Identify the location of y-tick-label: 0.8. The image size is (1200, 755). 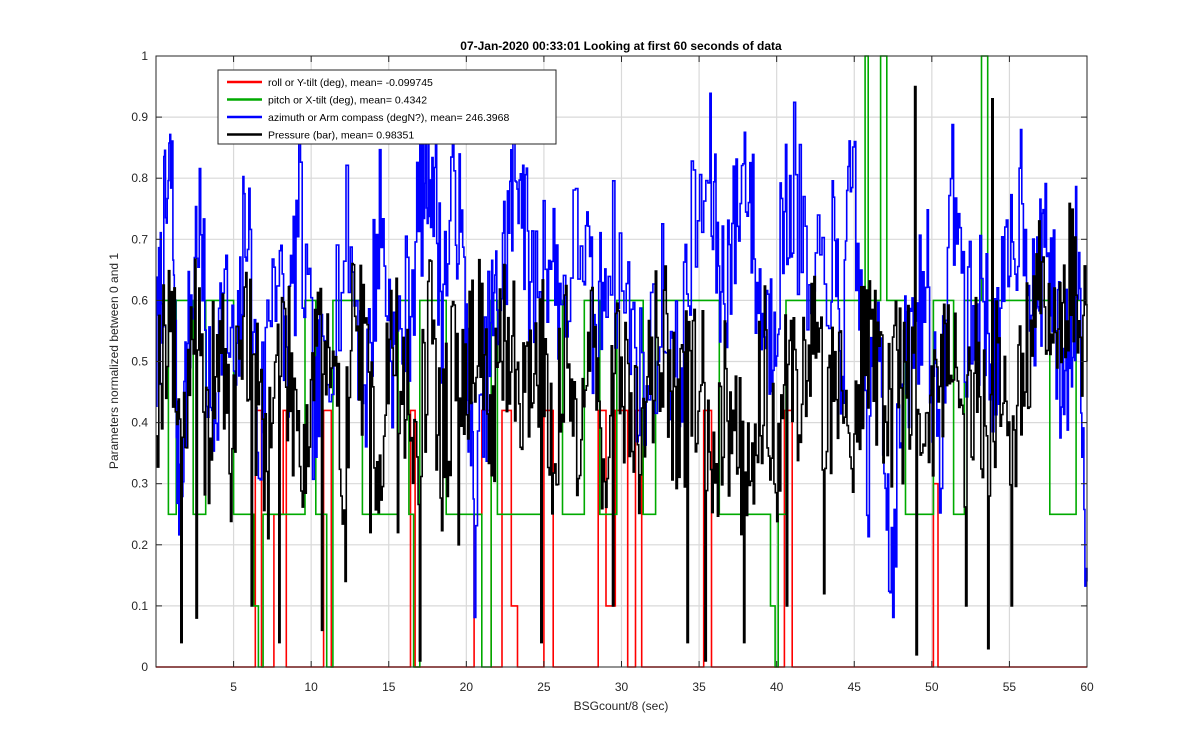
(139, 178).